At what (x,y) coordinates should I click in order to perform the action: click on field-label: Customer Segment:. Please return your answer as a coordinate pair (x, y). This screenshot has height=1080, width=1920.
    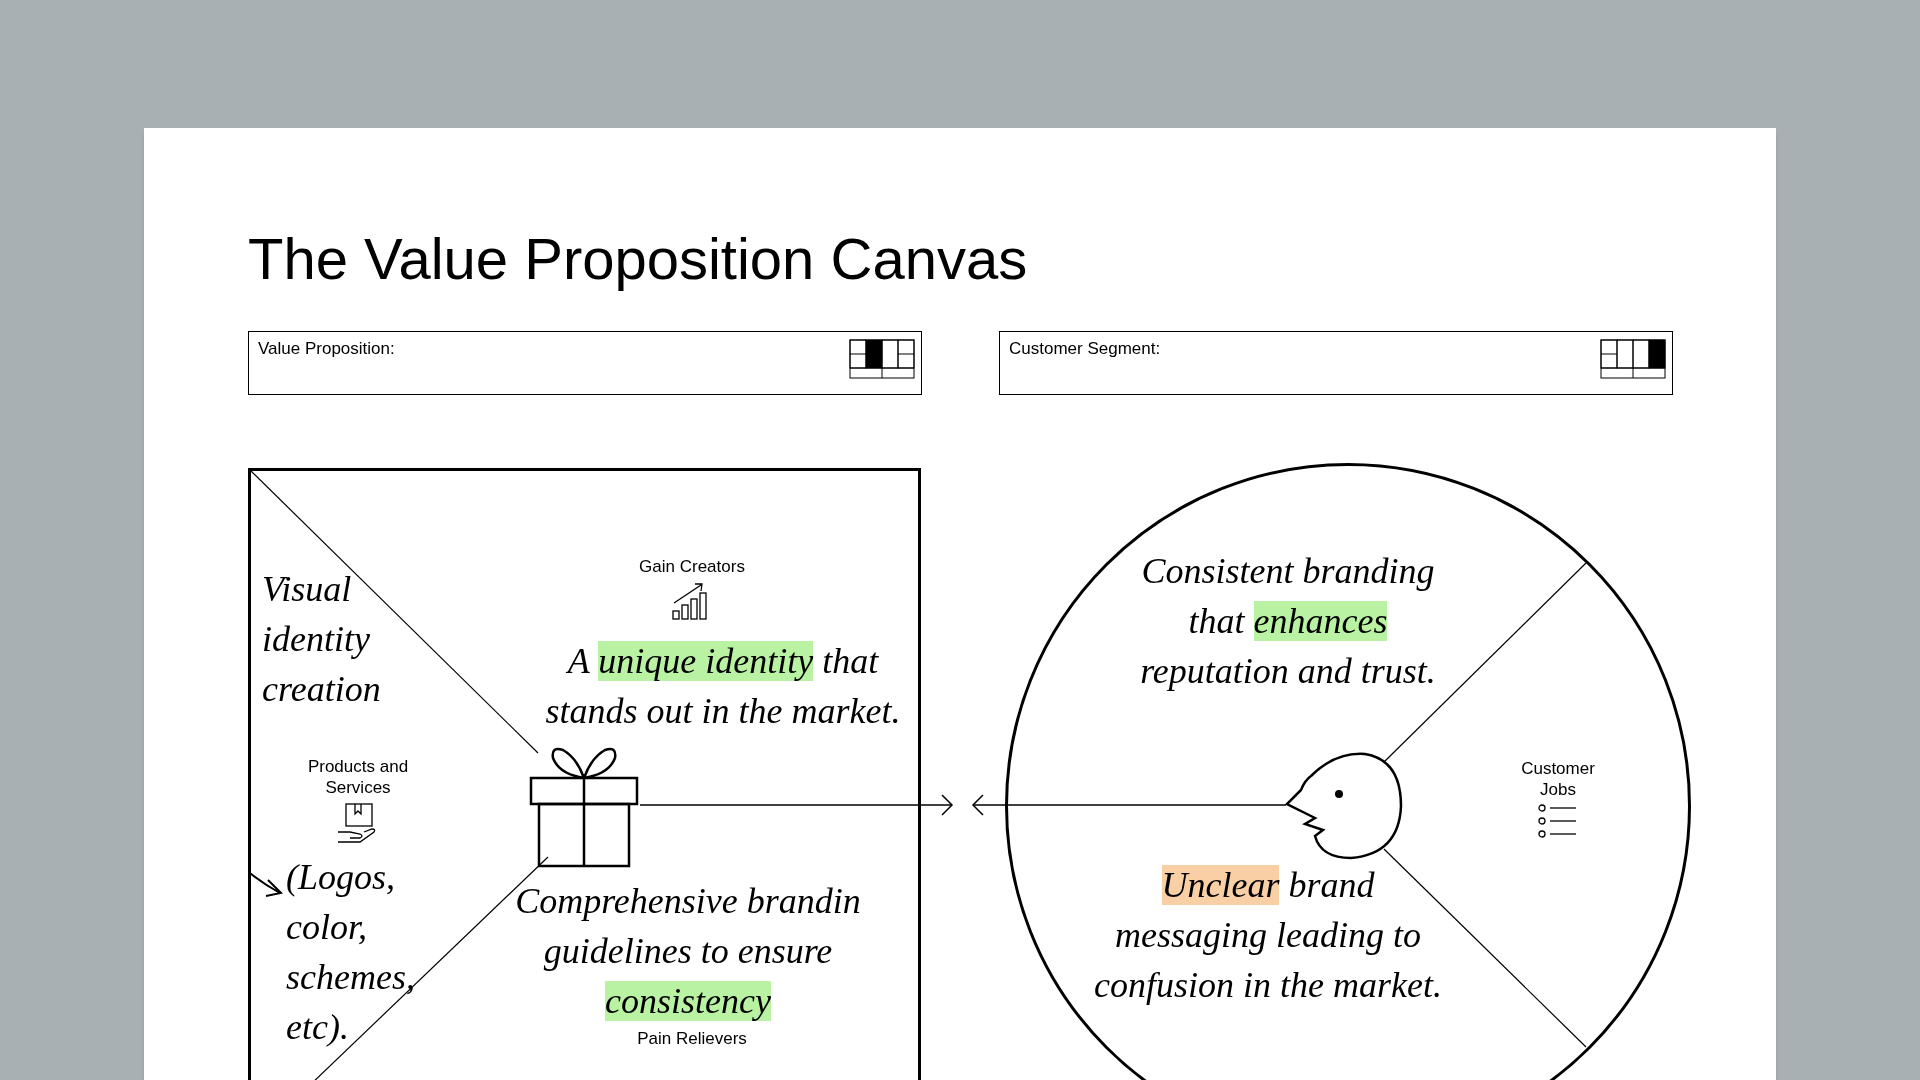
    Looking at the image, I should click on (1085, 349).